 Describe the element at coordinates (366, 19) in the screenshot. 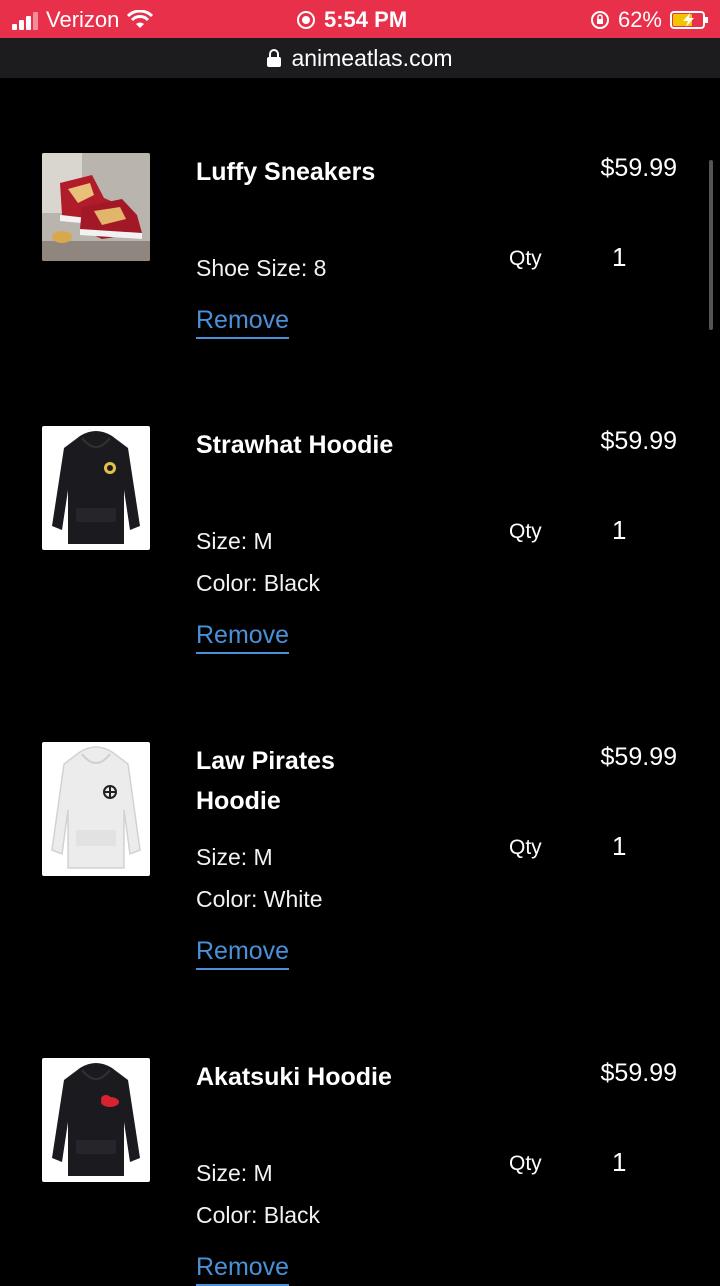

I see `clock: 5:54 PM` at that location.